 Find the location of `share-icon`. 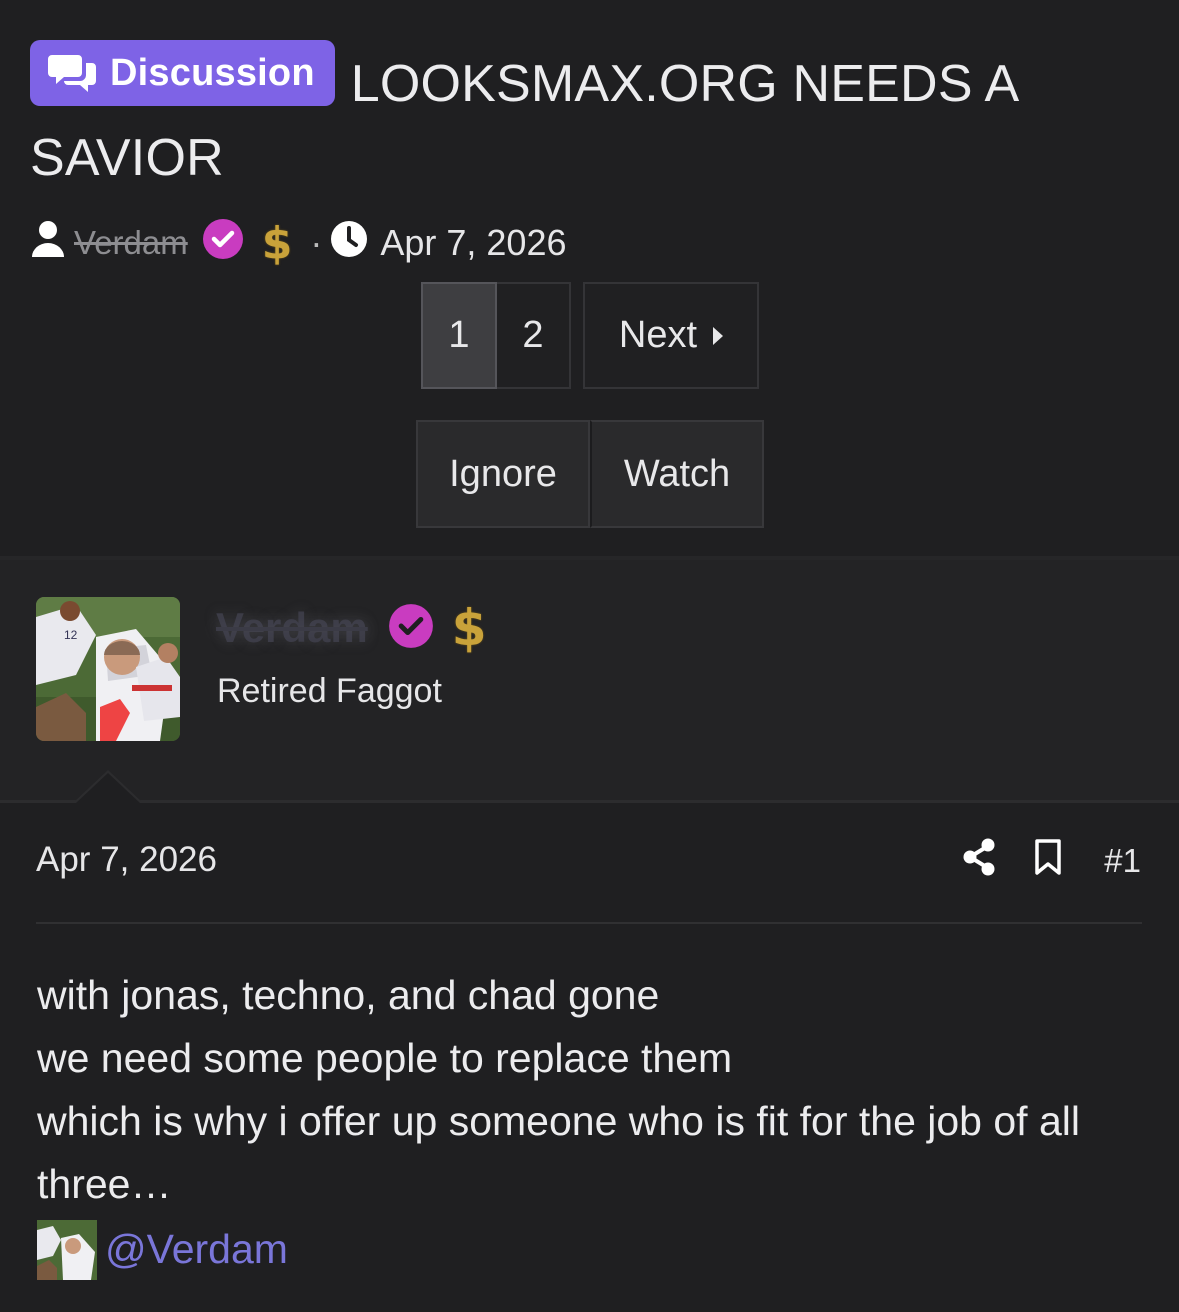

share-icon is located at coordinates (979, 861).